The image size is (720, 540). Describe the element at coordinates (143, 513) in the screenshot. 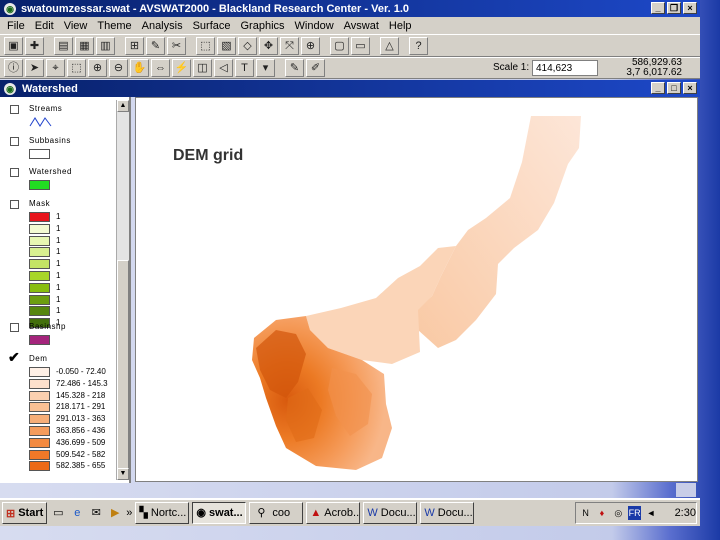

I see `norton-icon: ▚` at that location.